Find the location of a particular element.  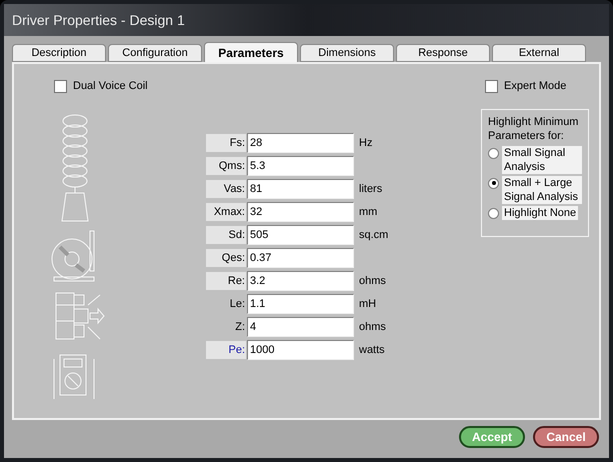

parameter-field: 1000 is located at coordinates (300, 350).